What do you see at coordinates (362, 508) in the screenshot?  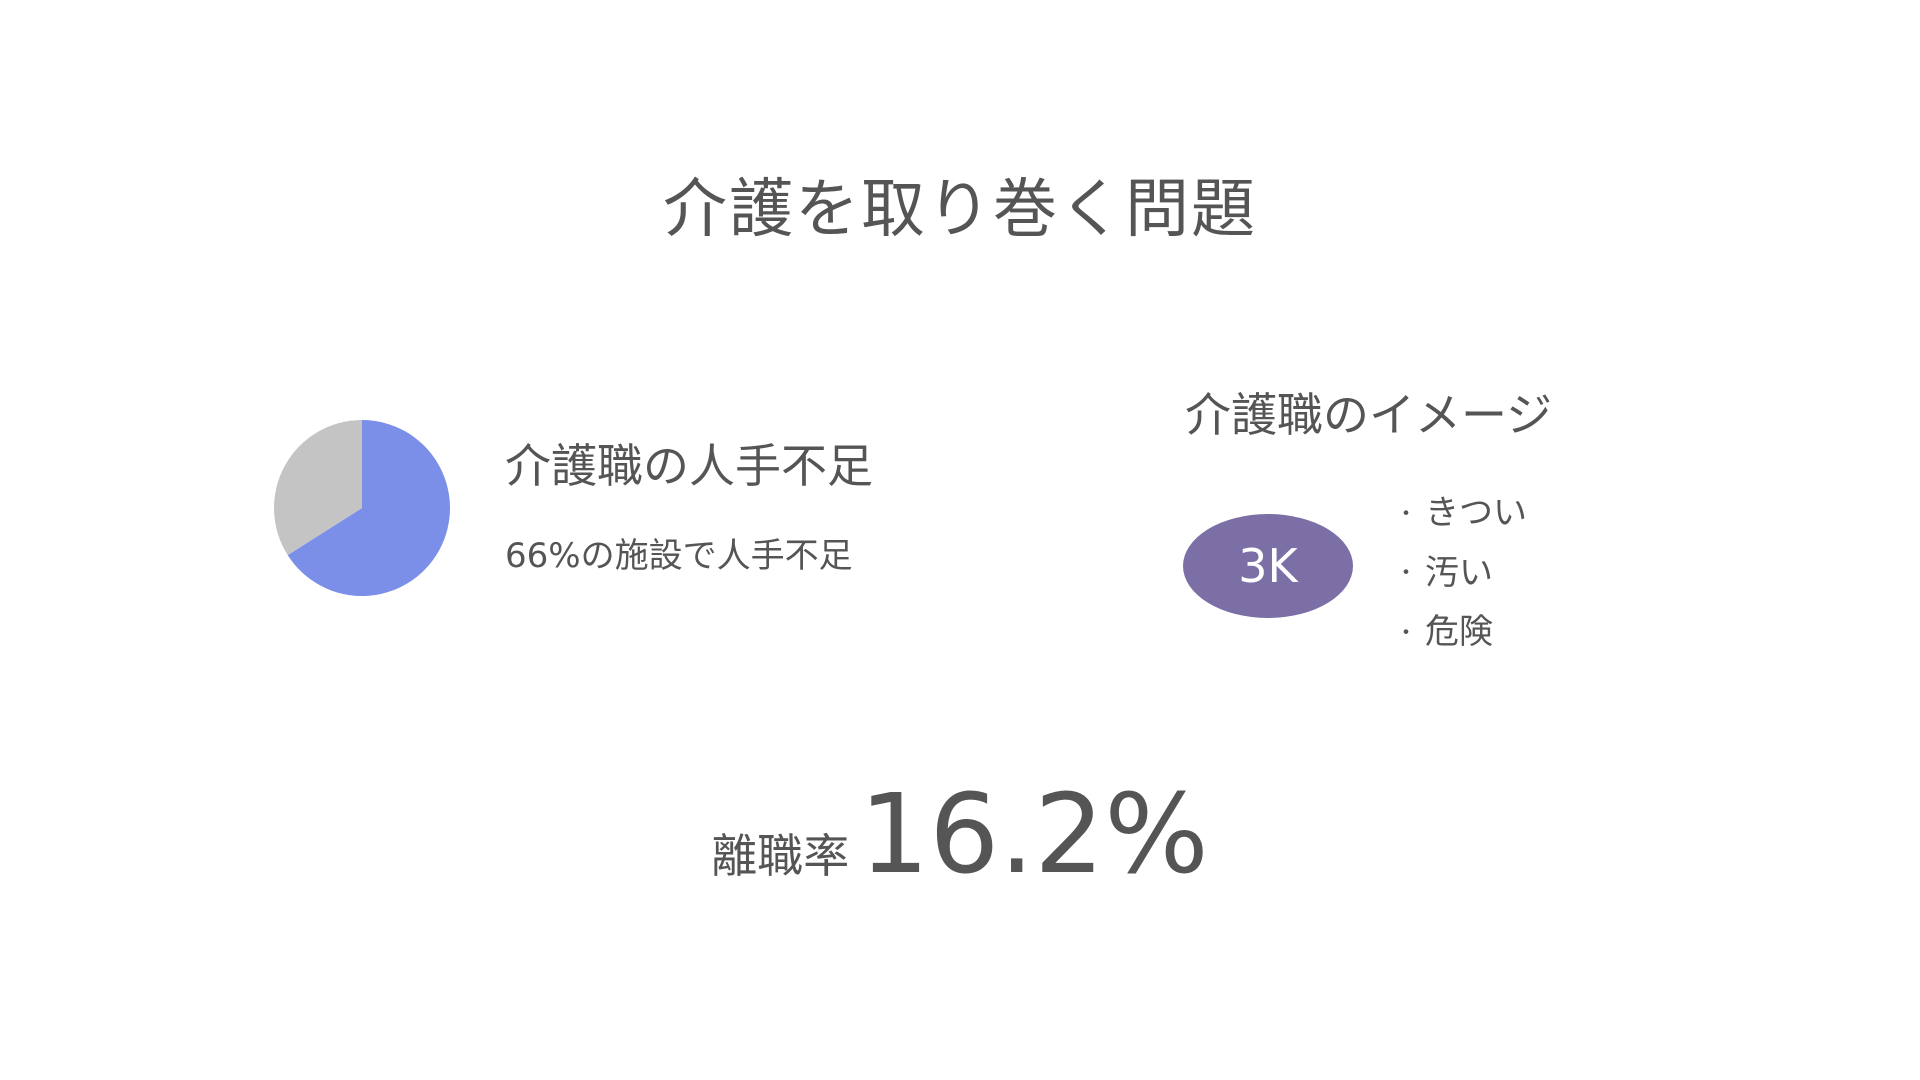 I see `shortage-pie-chart` at bounding box center [362, 508].